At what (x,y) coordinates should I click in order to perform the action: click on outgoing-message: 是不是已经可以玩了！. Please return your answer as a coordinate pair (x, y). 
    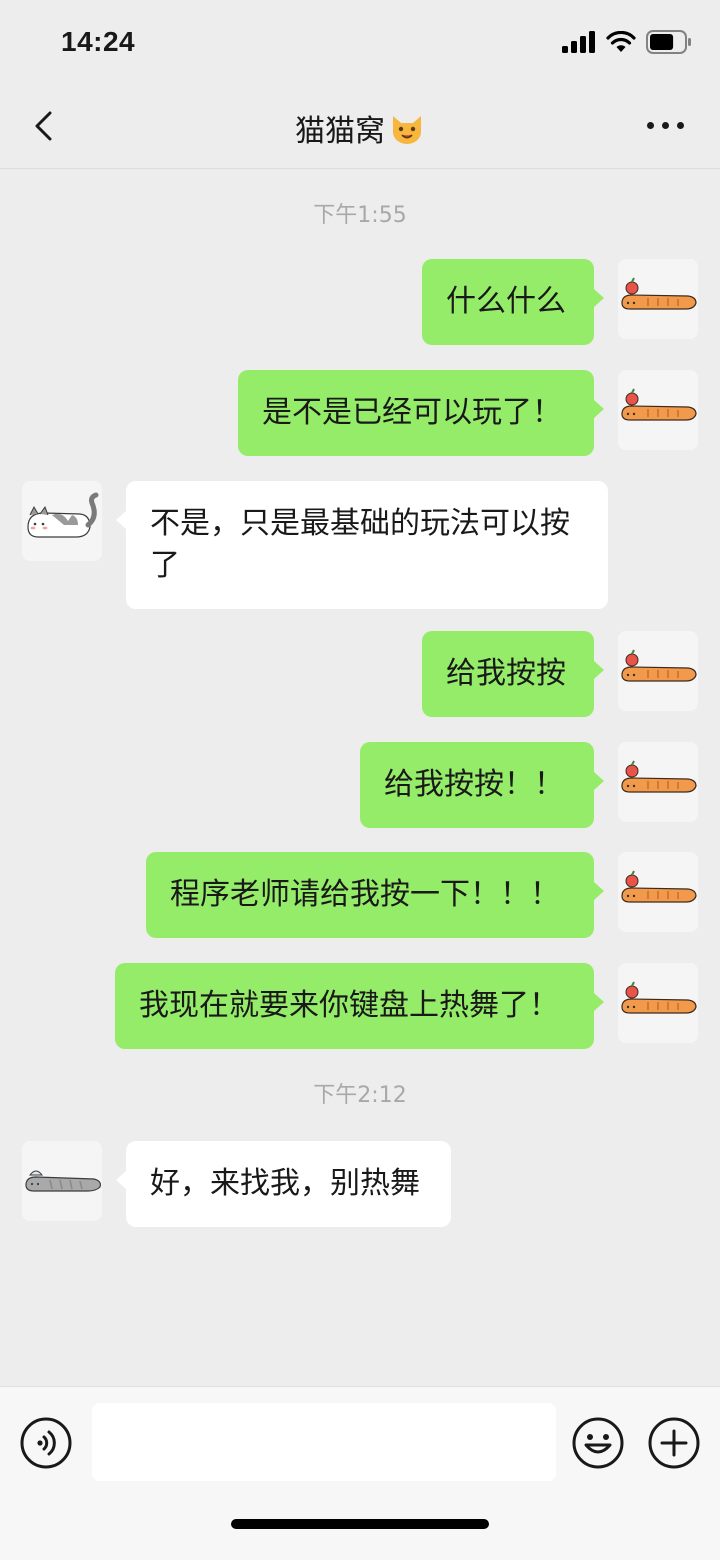
    Looking at the image, I should click on (360, 413).